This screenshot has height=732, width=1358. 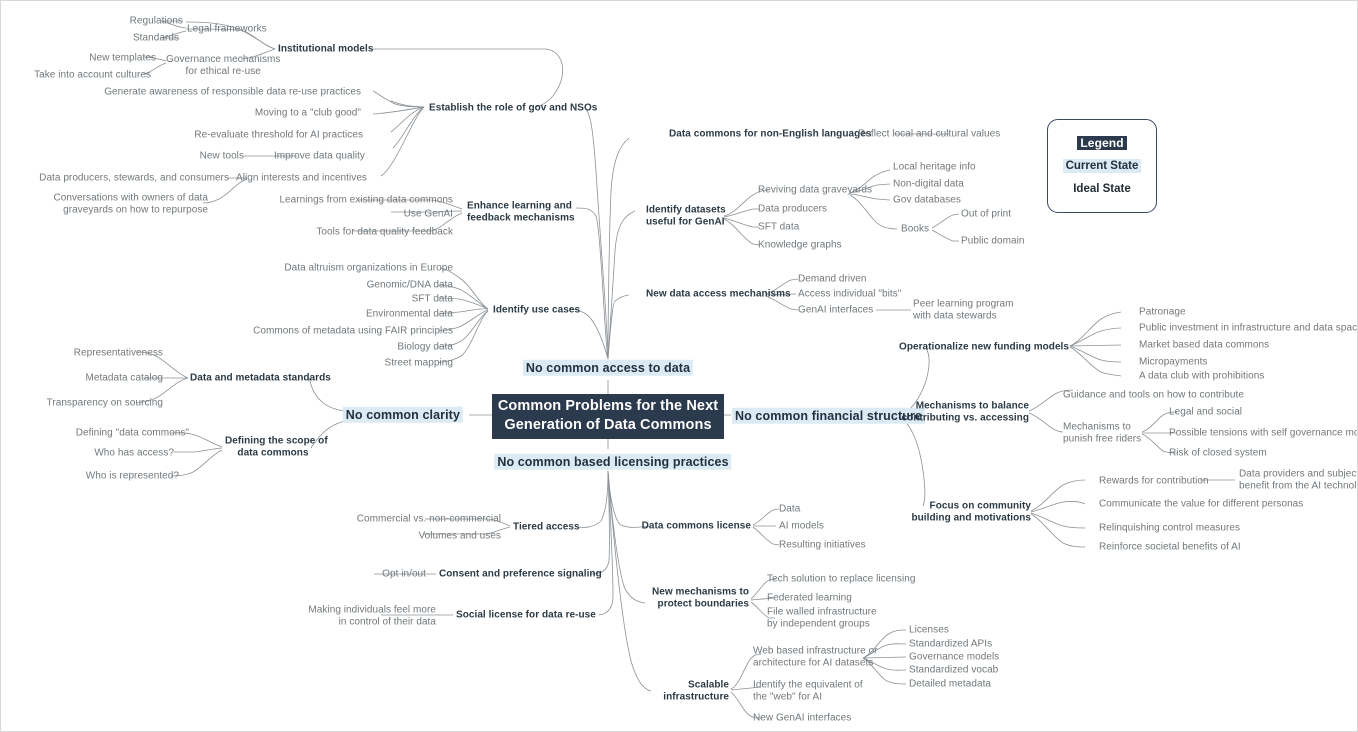 I want to click on leaf-street-mapping: Street mapping, so click(x=418, y=363).